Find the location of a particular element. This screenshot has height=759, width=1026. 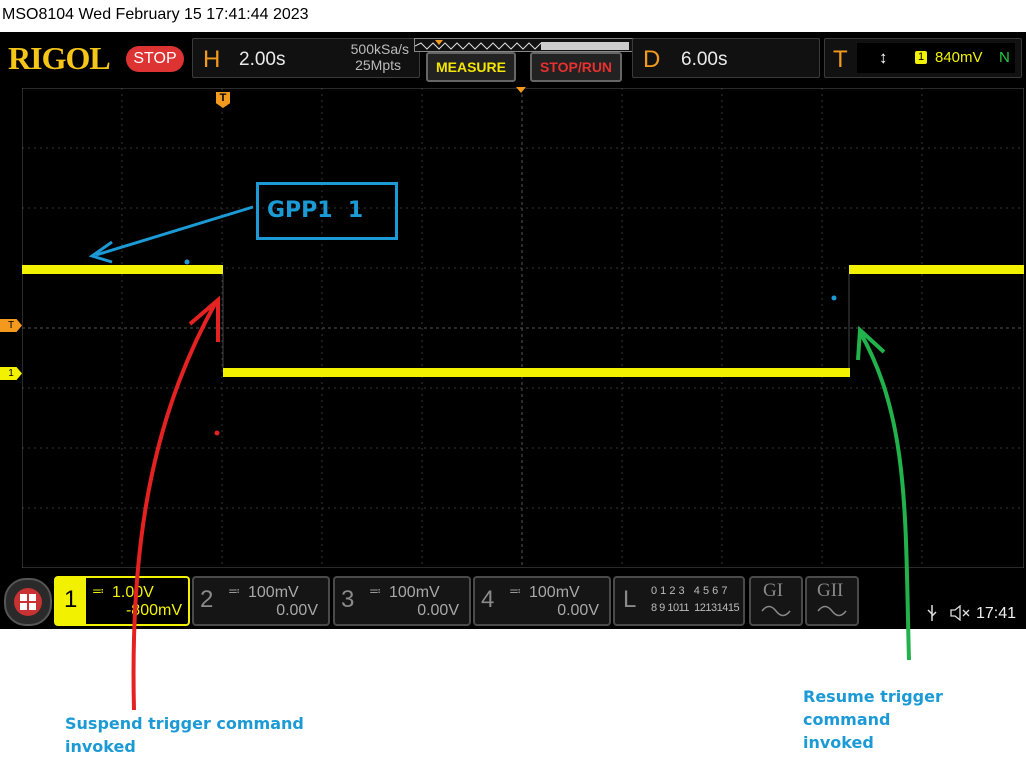

resume-annotation: Resume trigger command invoked is located at coordinates (914, 719).